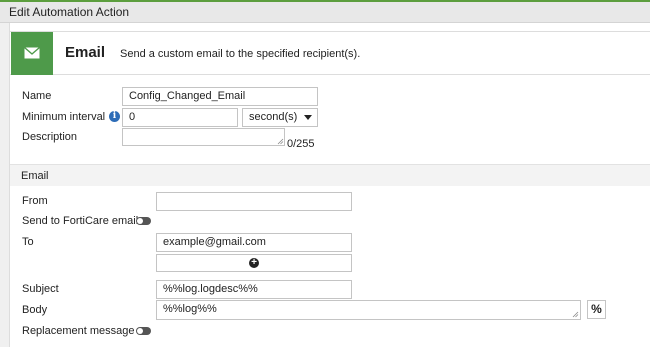 Image resolution: width=650 pixels, height=347 pixels. I want to click on header-icon-tile, so click(32, 53).